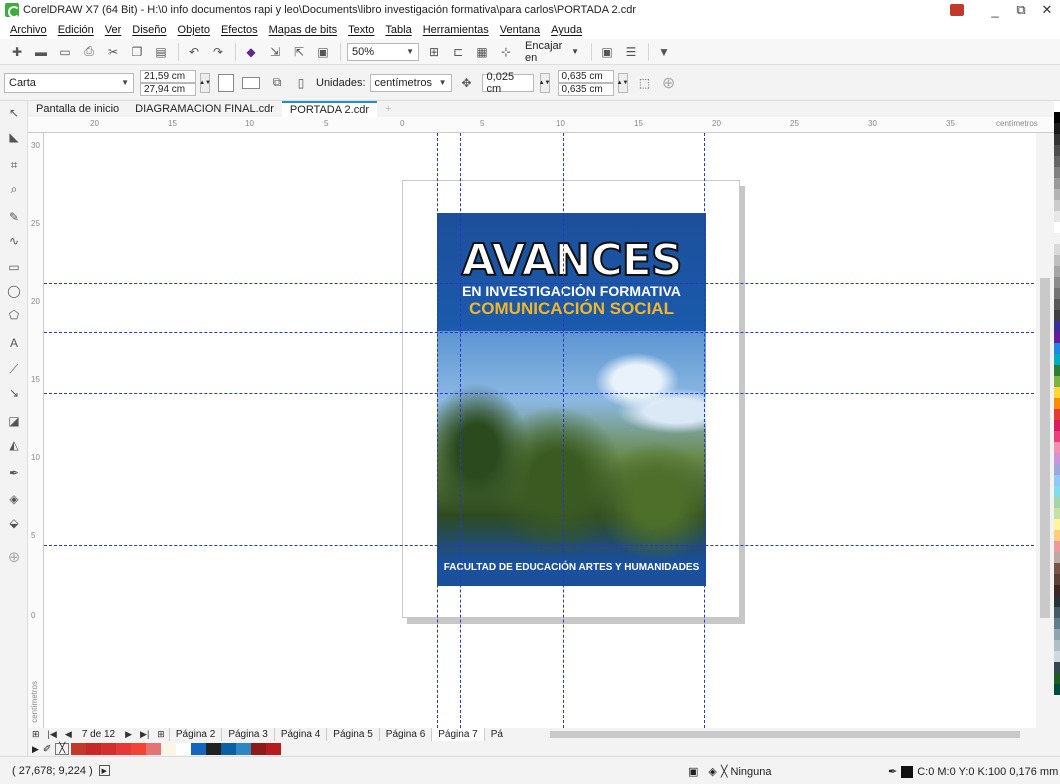 Image resolution: width=1060 pixels, height=784 pixels. I want to click on save-icon: ▭, so click(65, 52).